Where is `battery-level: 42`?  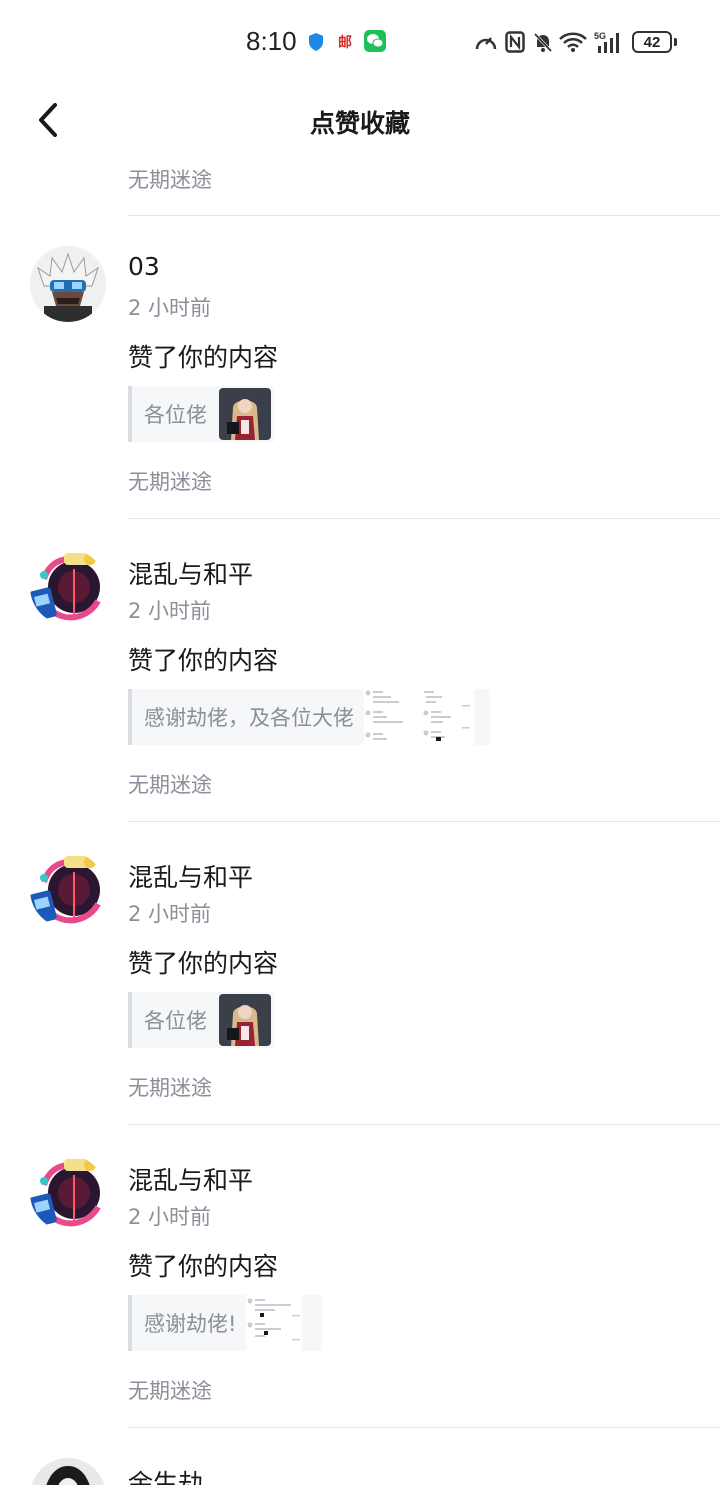
battery-level: 42 is located at coordinates (652, 42).